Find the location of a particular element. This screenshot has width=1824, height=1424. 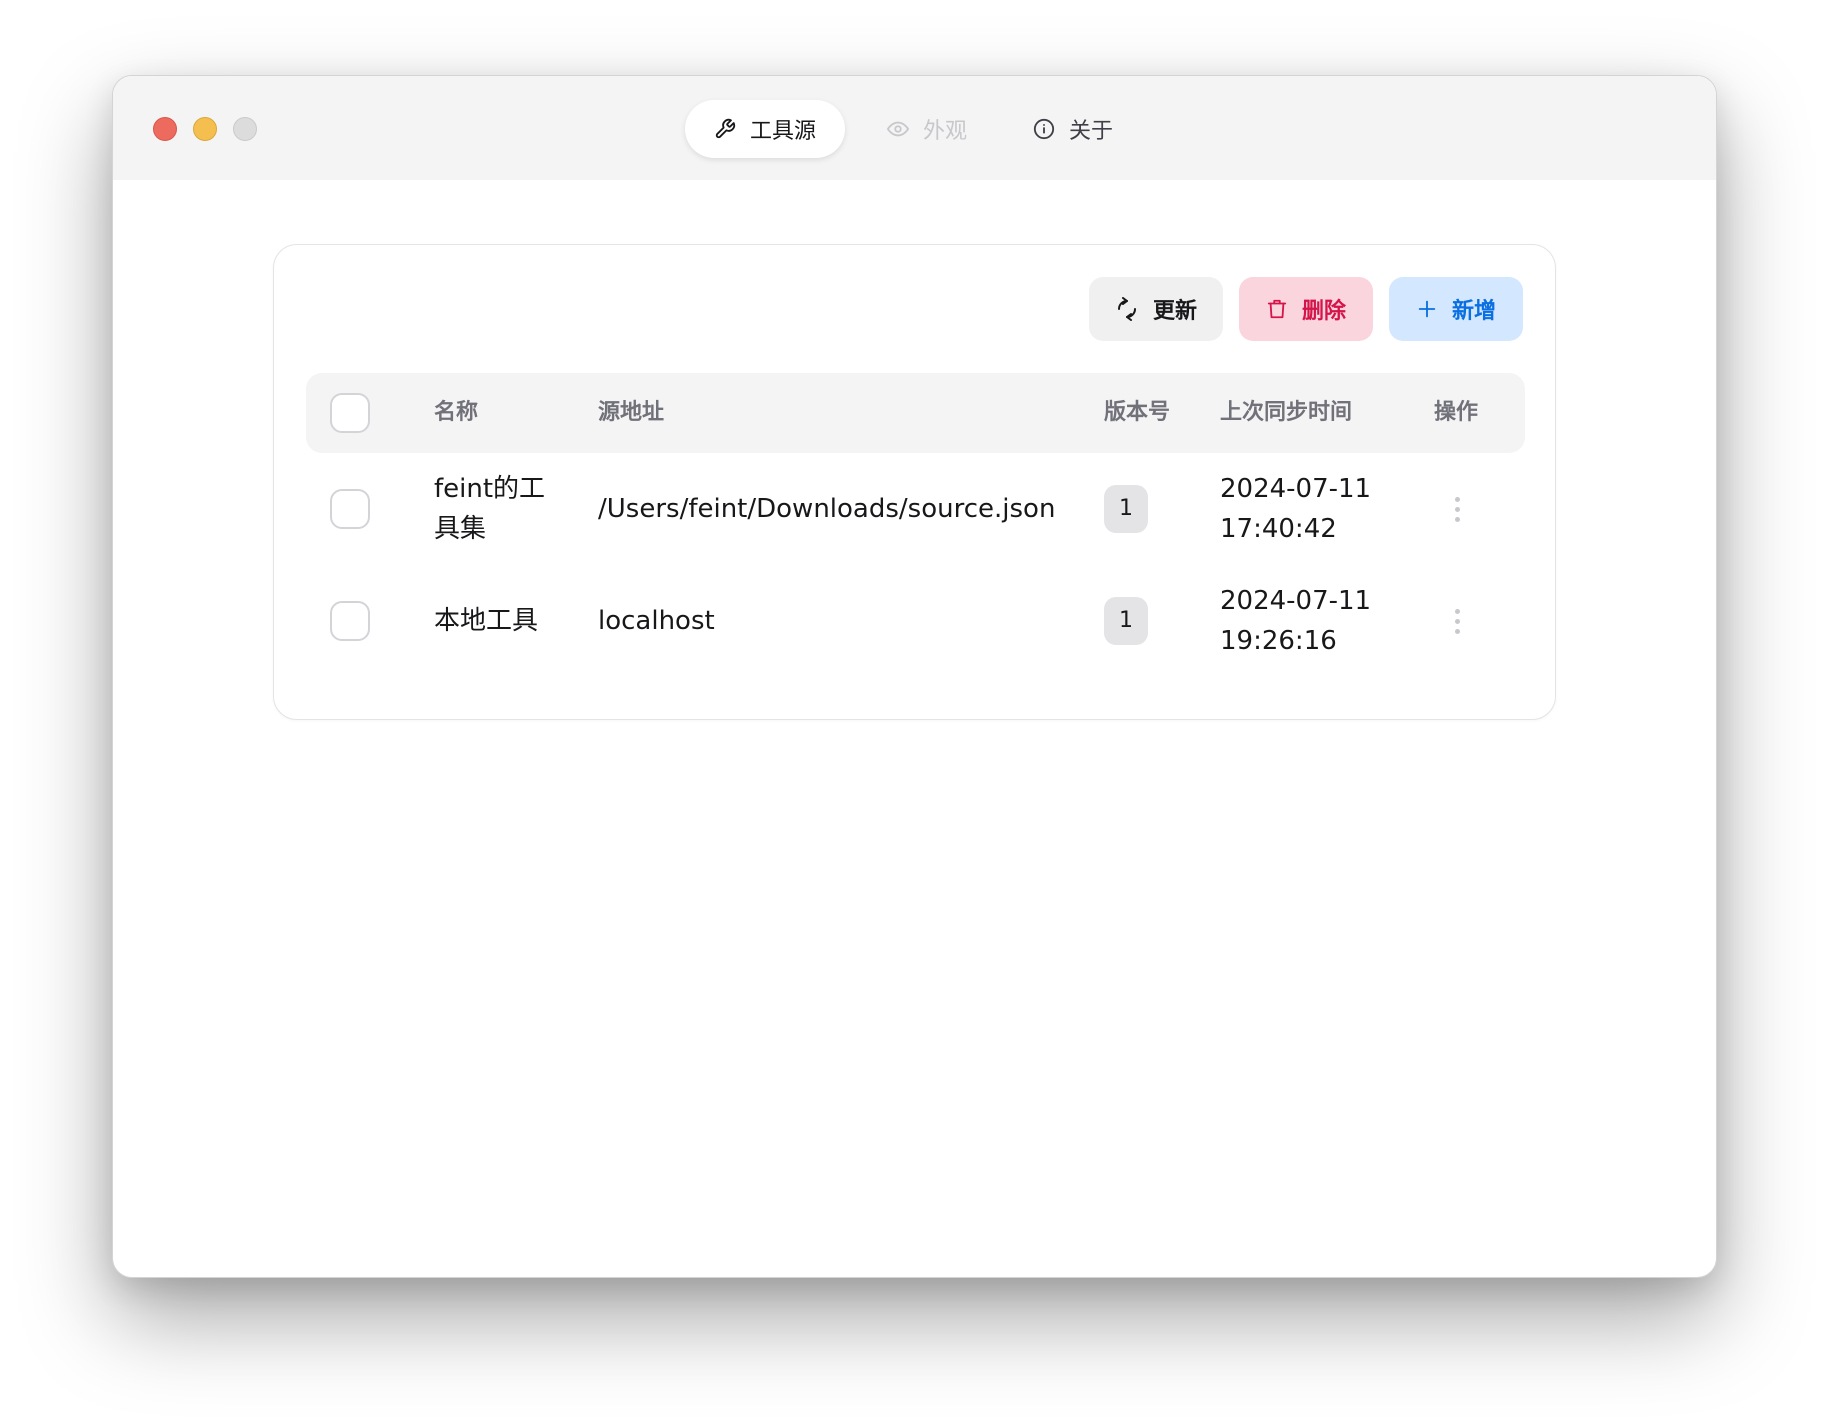

delete-button: 删除 is located at coordinates (1306, 309).